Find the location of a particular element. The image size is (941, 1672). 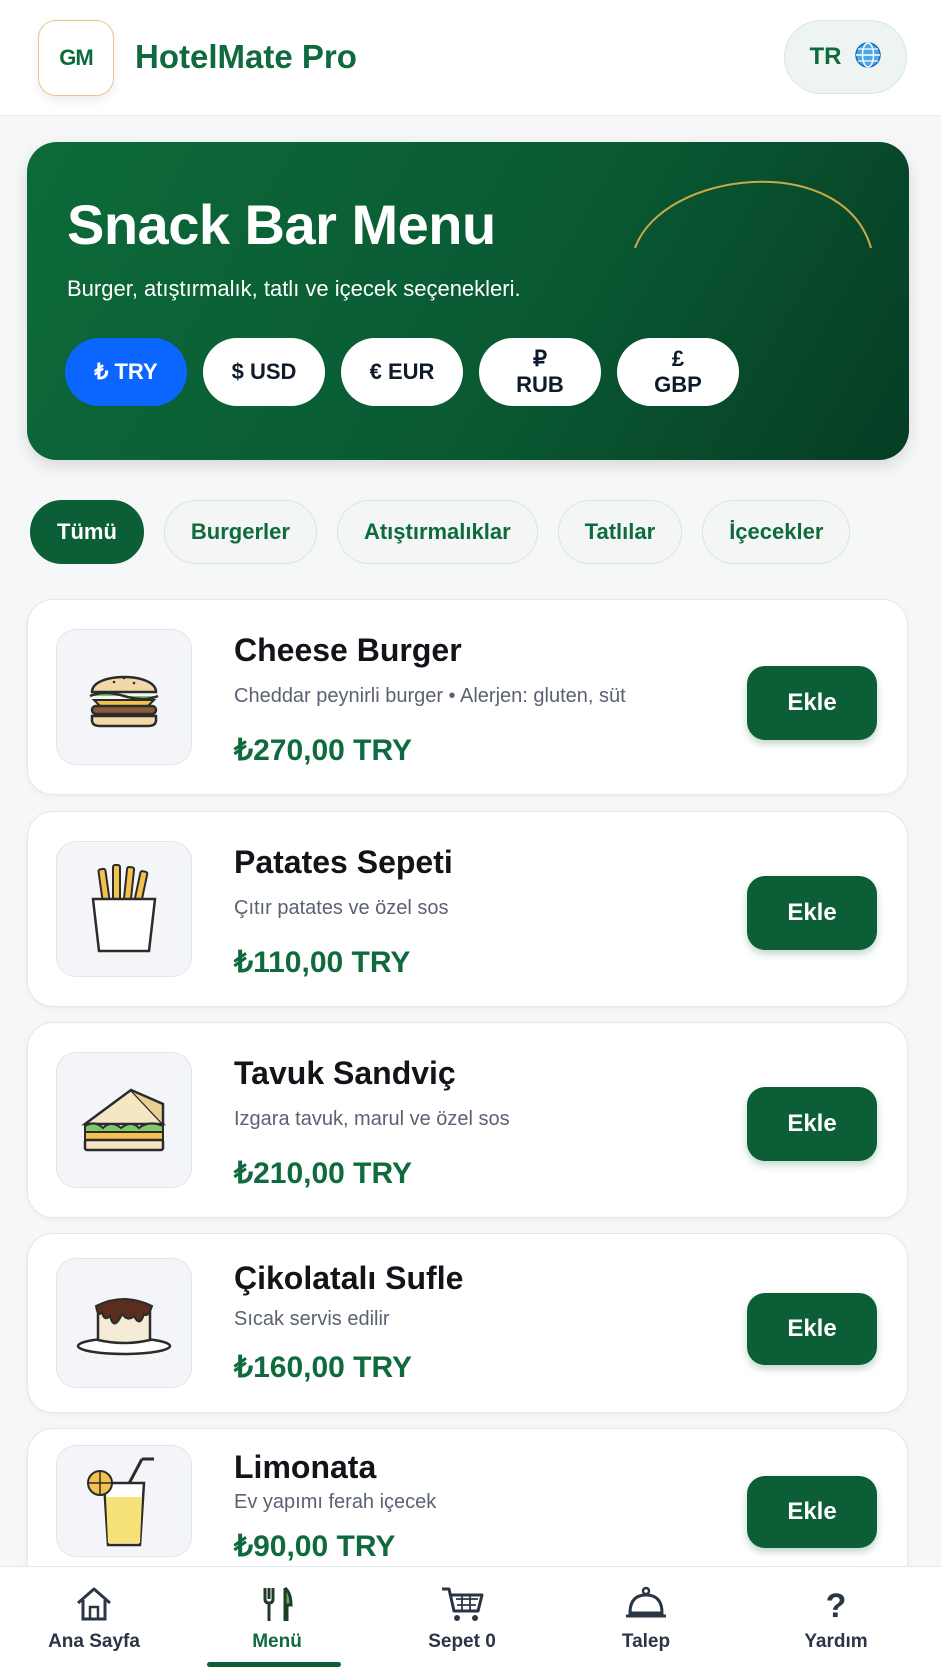

item-price: ₺160,00 TRY is located at coordinates (323, 1367).